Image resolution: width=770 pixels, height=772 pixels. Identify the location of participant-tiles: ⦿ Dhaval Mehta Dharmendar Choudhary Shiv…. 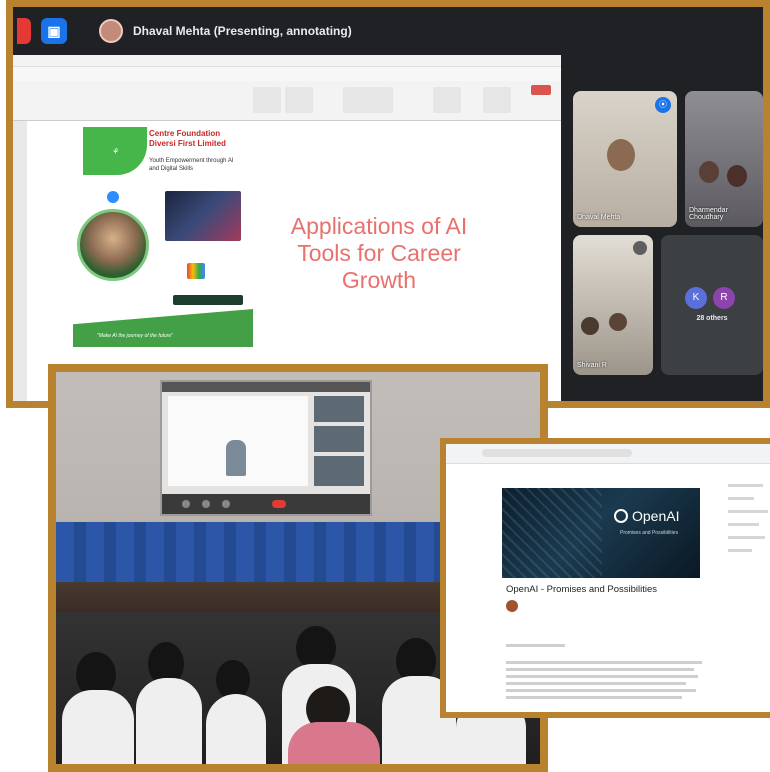
(668, 241).